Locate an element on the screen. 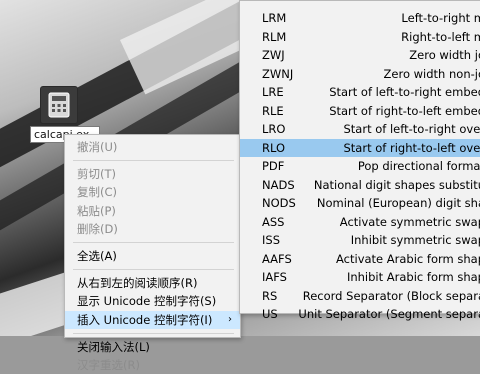  menu-item-insert-unicode-control: 插入 Unicode 控制字符(I) › is located at coordinates (152, 320).